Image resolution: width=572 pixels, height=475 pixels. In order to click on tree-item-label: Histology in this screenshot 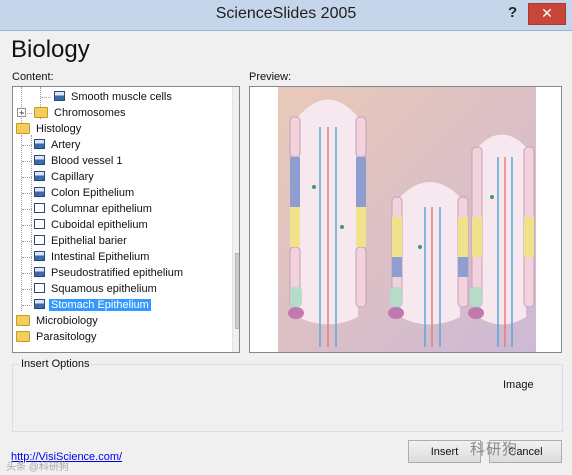, I will do `click(59, 129)`.